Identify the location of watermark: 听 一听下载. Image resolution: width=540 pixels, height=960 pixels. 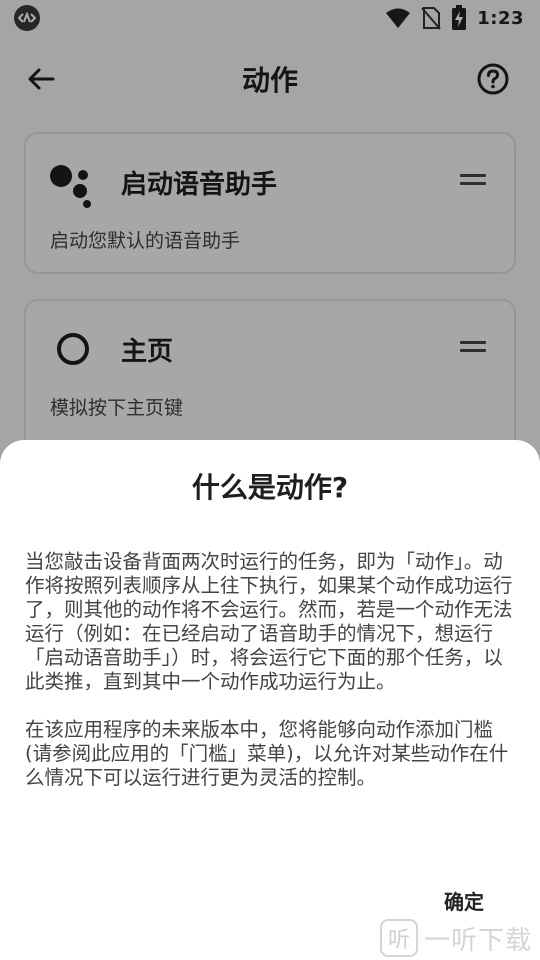
(456, 938).